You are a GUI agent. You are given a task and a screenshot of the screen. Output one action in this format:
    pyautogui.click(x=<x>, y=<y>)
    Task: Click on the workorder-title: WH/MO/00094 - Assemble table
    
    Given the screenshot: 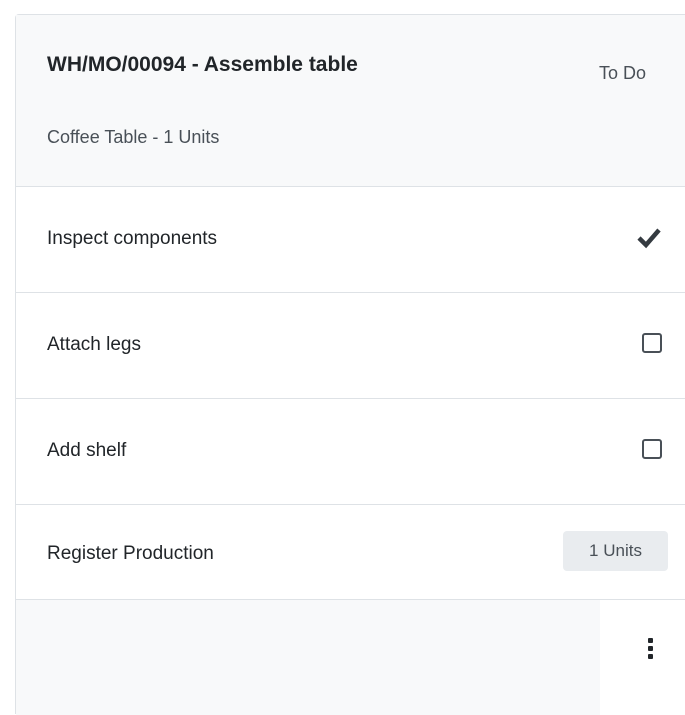 What is the action you would take?
    pyautogui.click(x=202, y=64)
    